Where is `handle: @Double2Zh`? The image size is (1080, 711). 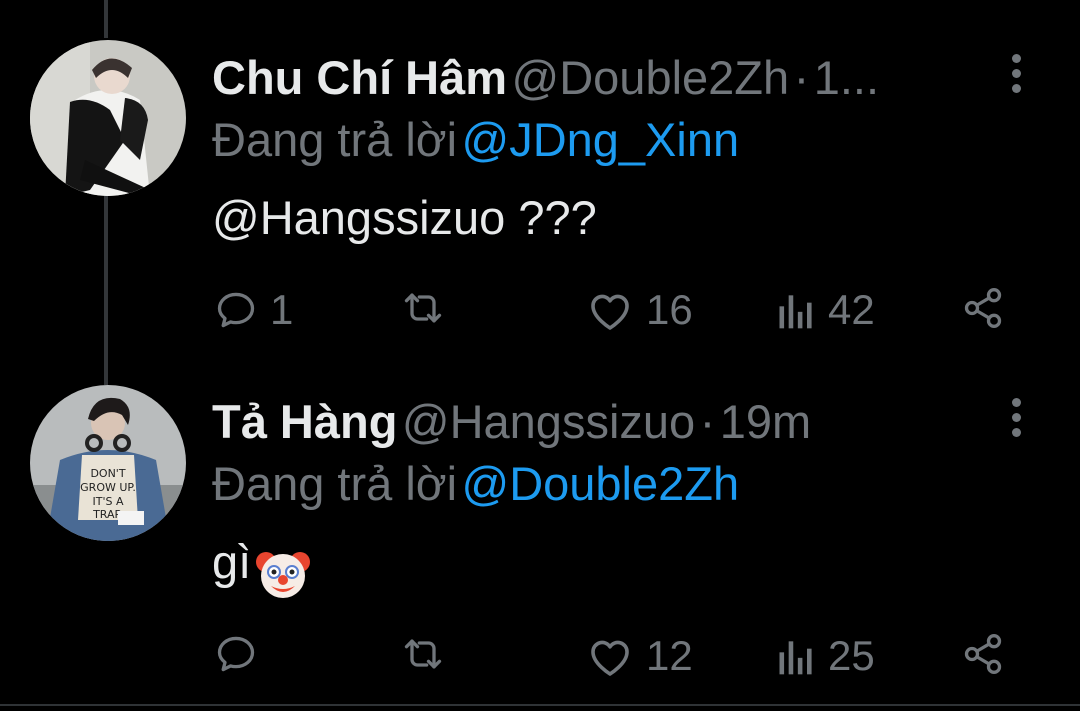 handle: @Double2Zh is located at coordinates (651, 77).